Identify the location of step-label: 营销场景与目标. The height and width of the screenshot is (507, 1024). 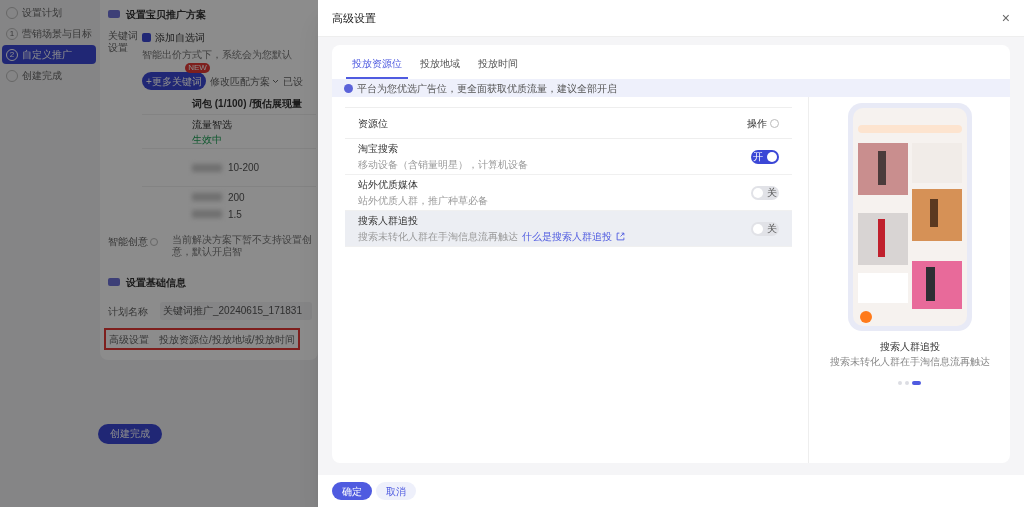
(57, 34).